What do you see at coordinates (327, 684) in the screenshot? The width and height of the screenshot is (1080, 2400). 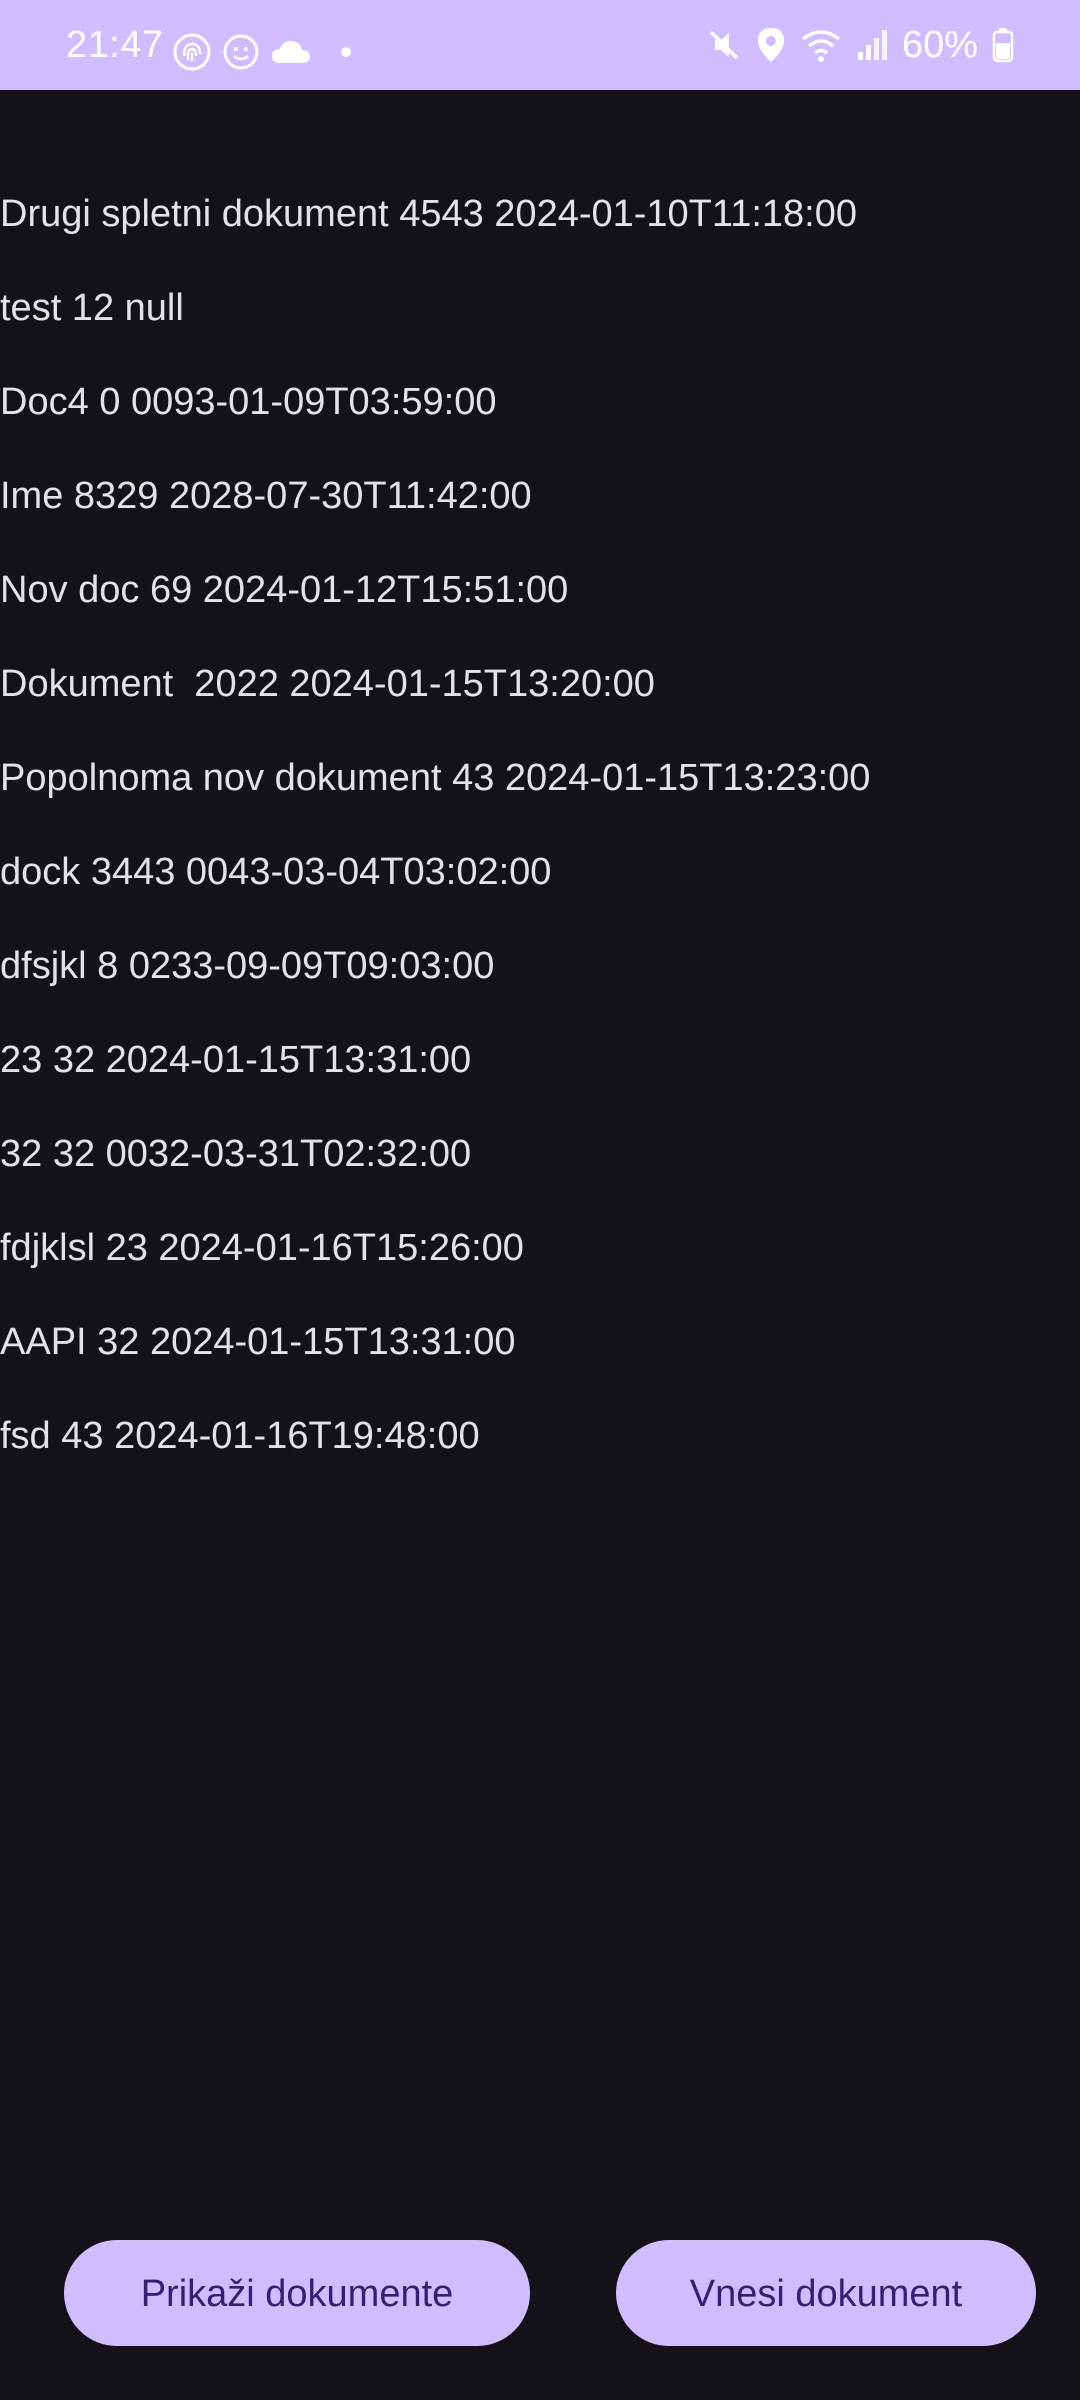 I see `list-item: Dokument 2022 2024-01-15T13:20:00` at bounding box center [327, 684].